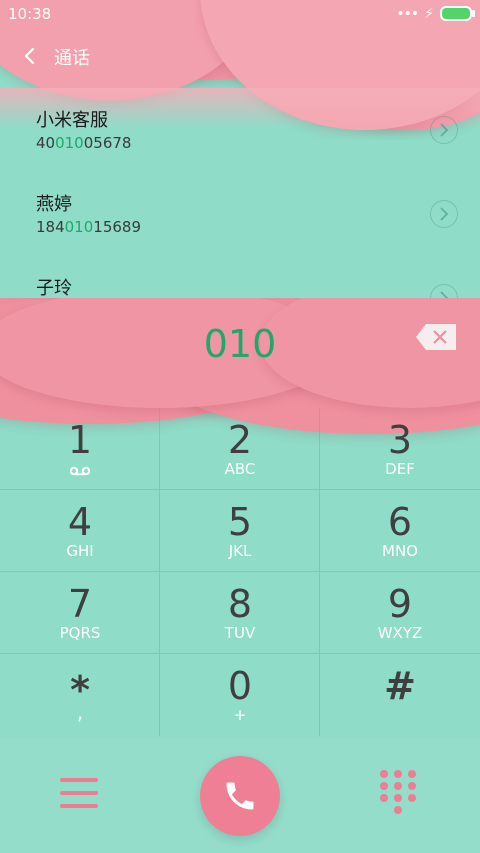 Image resolution: width=480 pixels, height=853 pixels. I want to click on result-item: 燕婷 18401015689, so click(240, 214).